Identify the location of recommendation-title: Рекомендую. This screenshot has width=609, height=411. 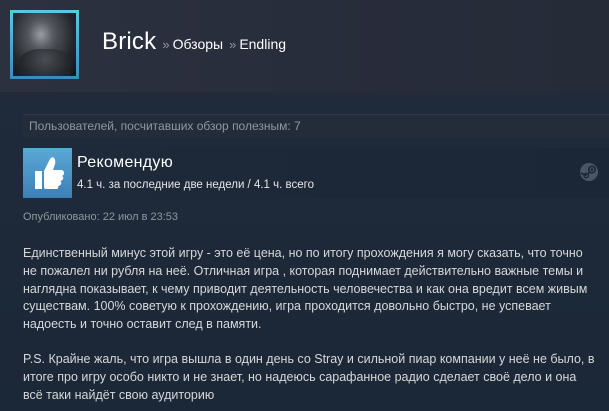
(125, 162).